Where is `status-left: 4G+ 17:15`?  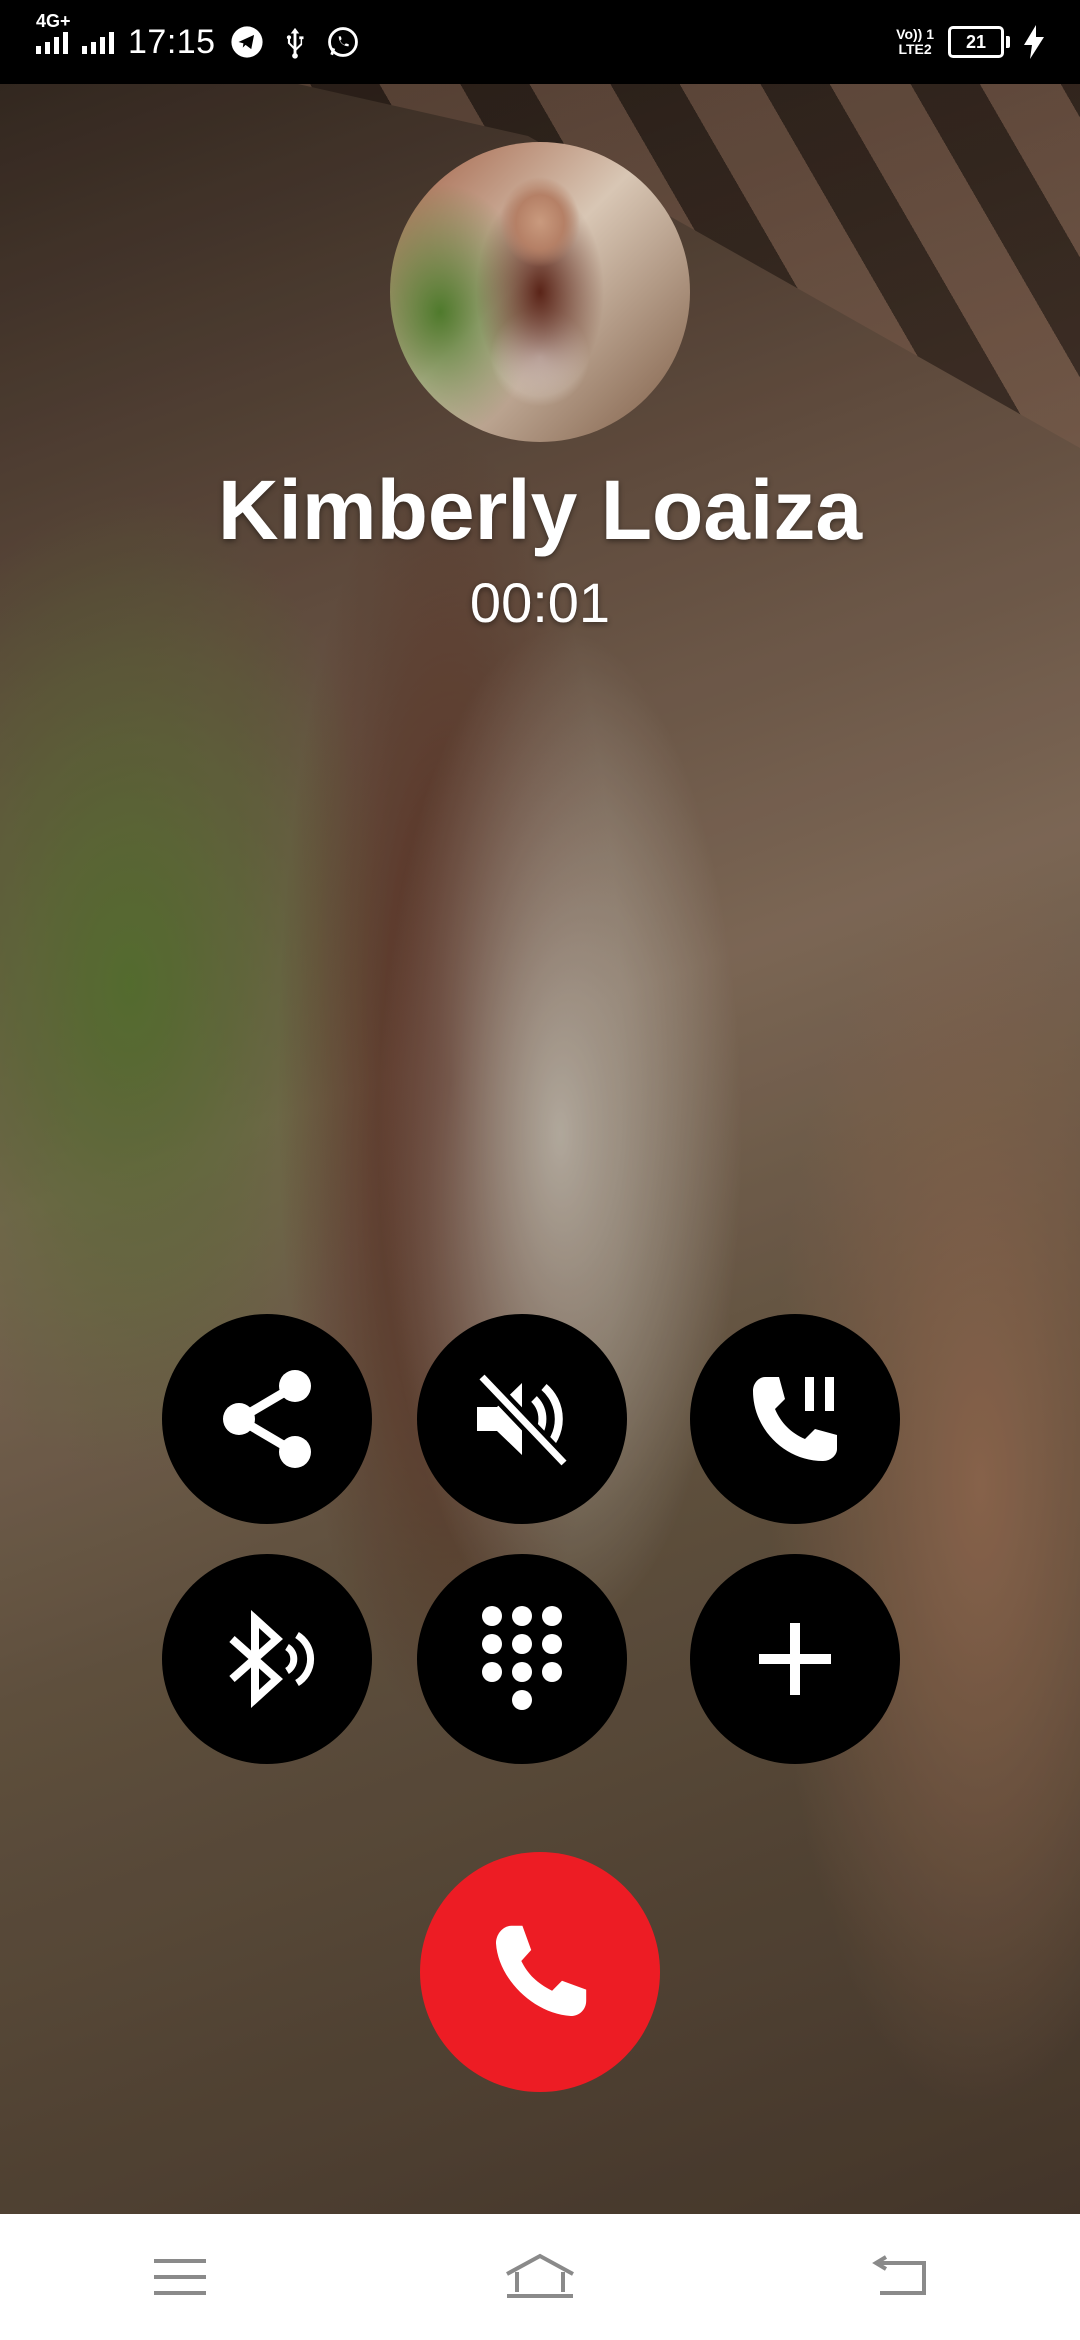 status-left: 4G+ 17:15 is located at coordinates (198, 37).